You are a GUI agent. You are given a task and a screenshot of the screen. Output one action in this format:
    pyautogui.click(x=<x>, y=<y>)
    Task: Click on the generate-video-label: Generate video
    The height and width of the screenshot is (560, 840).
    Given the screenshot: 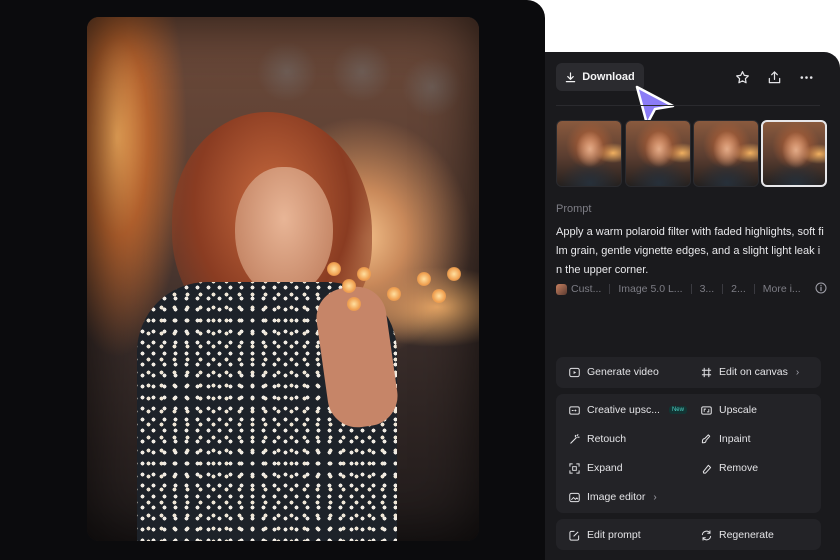 What is the action you would take?
    pyautogui.click(x=623, y=372)
    